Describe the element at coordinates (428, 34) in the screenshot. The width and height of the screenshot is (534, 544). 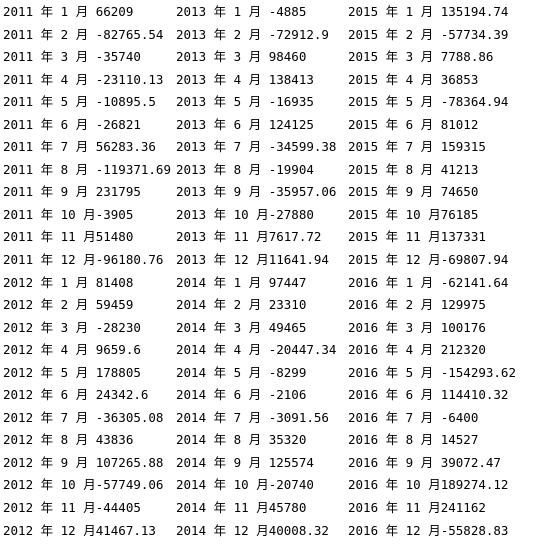
I see `table-row: 2015 年 2 月 -57734.39` at that location.